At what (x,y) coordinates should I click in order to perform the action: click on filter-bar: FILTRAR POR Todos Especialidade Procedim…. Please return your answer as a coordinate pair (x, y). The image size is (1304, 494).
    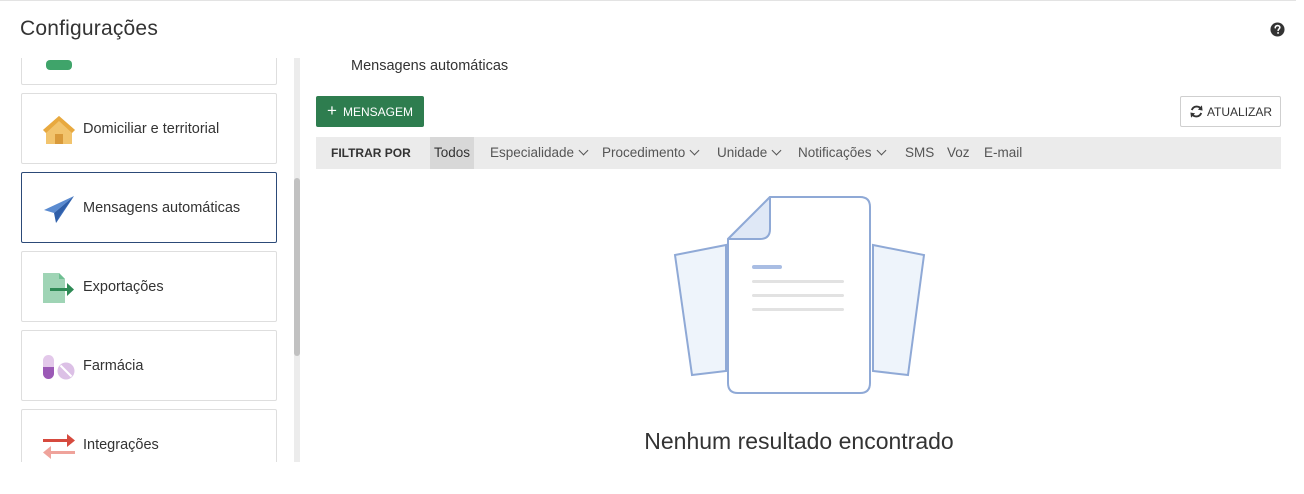
    Looking at the image, I should click on (798, 153).